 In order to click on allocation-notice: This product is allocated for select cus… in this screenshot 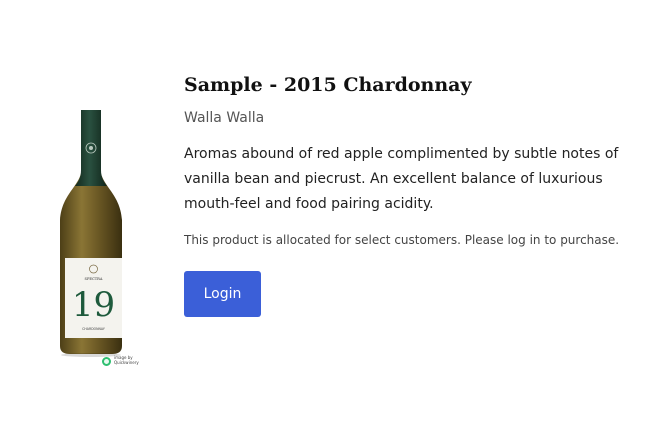, I will do `click(402, 240)`.